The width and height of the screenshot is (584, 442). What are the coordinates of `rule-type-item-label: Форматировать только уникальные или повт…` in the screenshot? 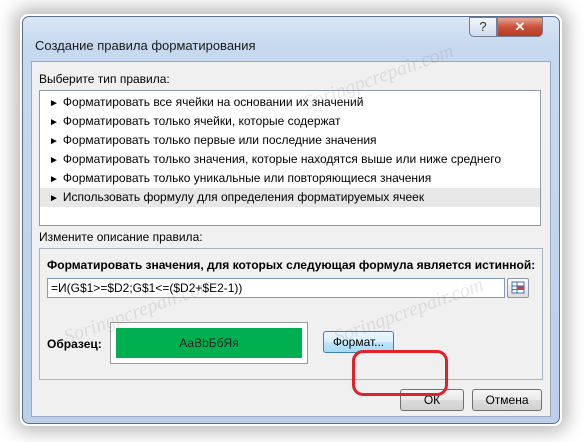 It's located at (247, 178).